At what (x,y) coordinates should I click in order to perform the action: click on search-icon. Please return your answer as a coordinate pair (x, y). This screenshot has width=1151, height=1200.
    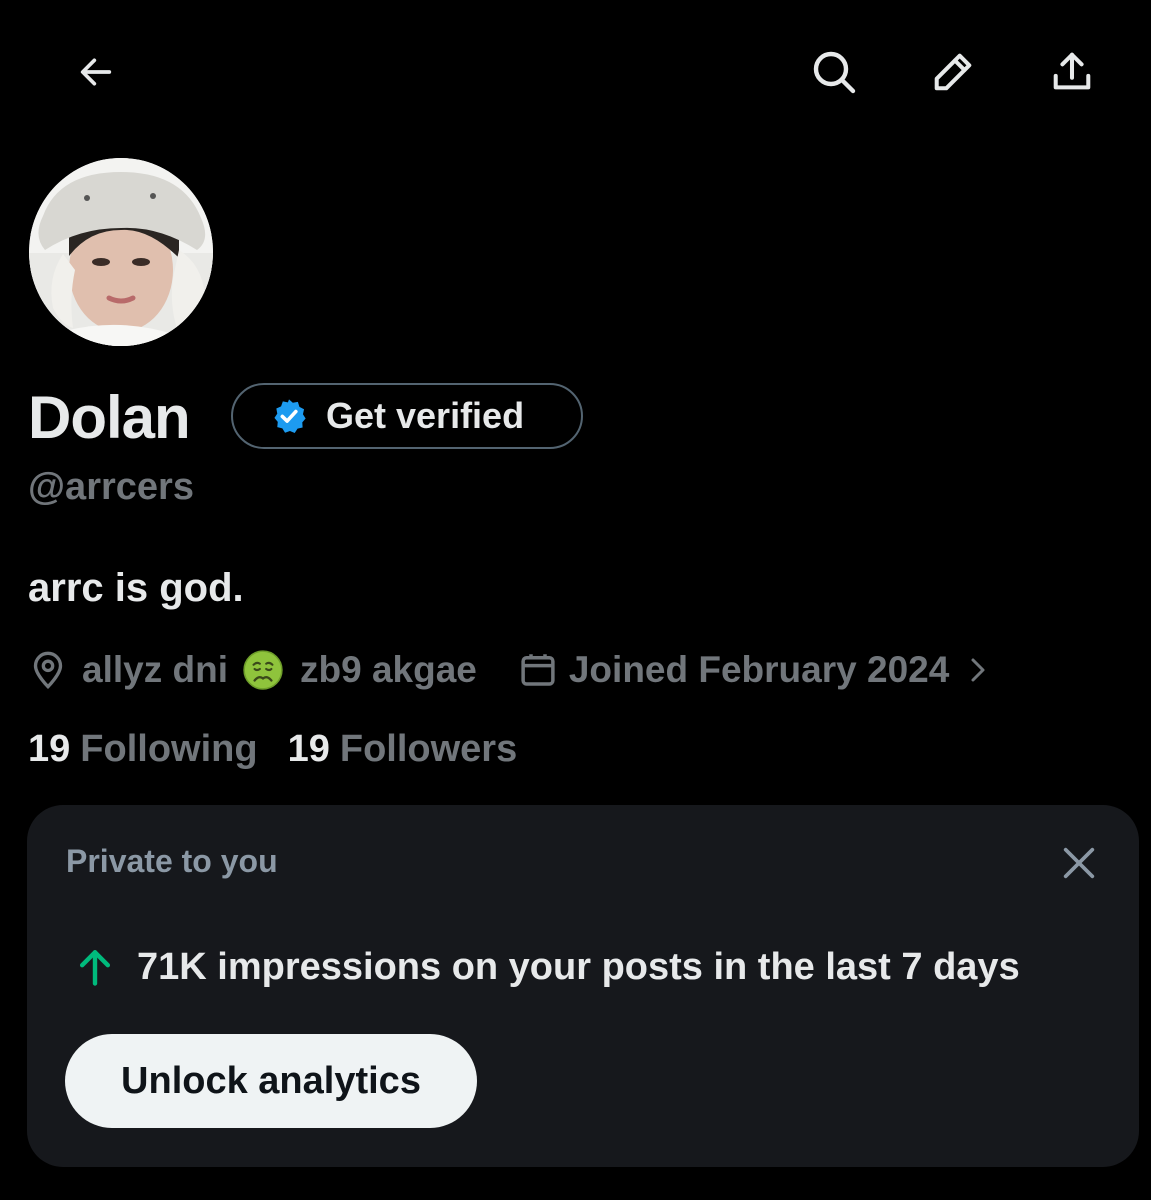
    Looking at the image, I should click on (834, 72).